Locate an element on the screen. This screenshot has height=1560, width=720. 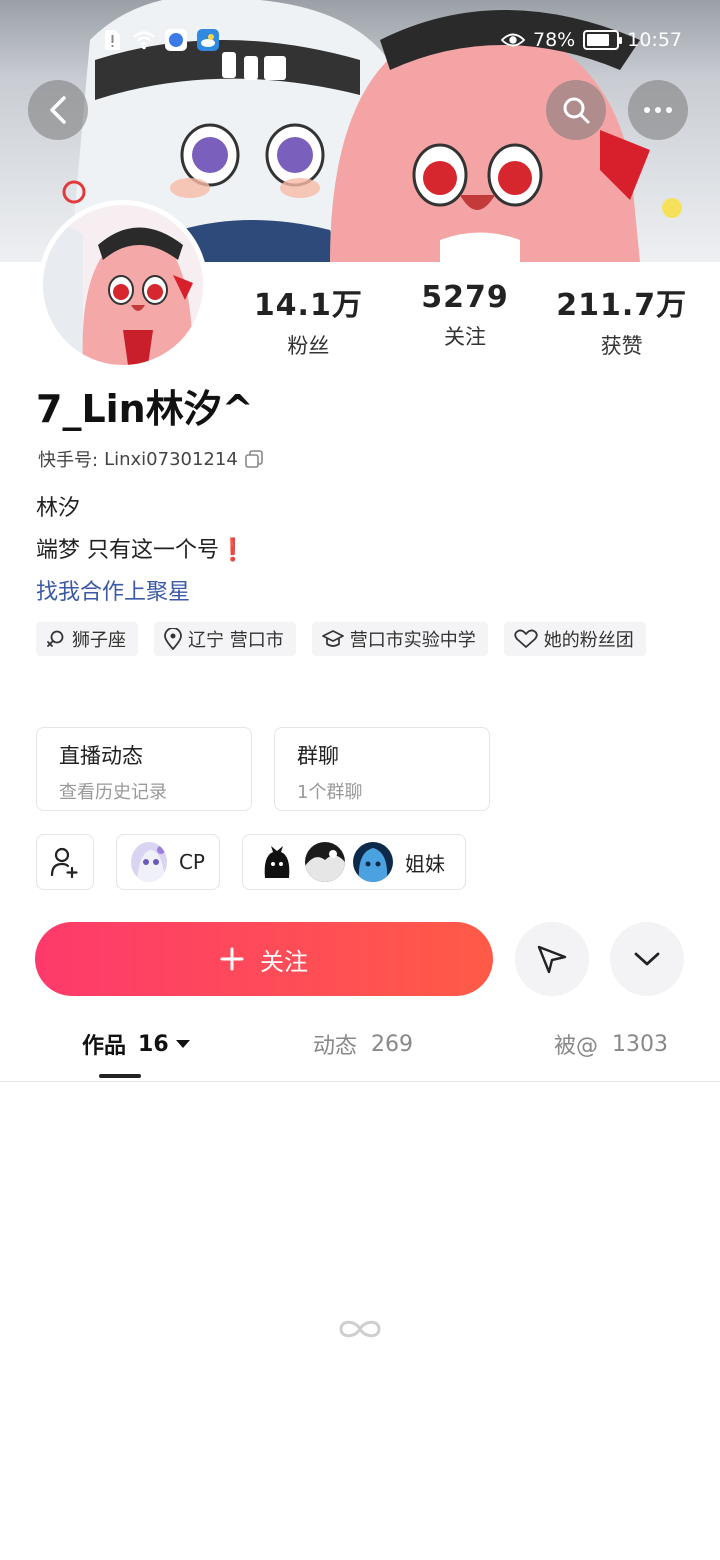
tag-location: 辽宁 营口市 is located at coordinates (225, 639).